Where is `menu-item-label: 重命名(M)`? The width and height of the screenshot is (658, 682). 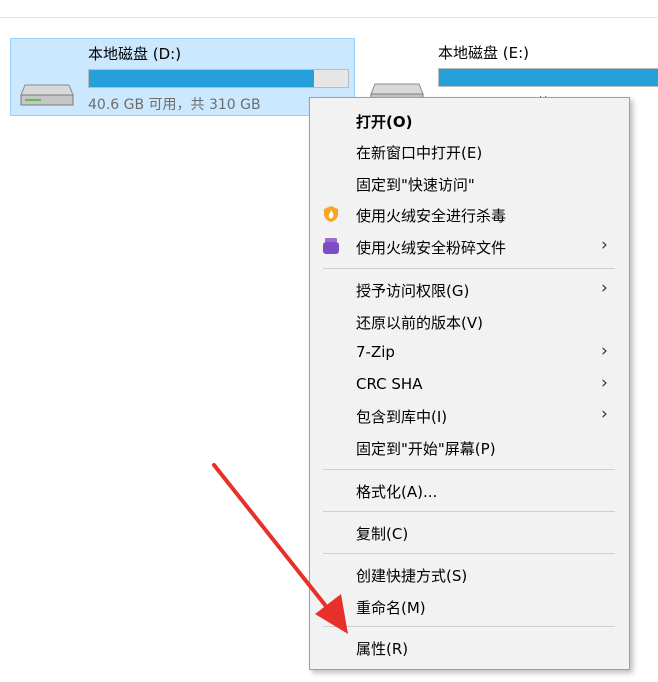 menu-item-label: 重命名(M) is located at coordinates (391, 608).